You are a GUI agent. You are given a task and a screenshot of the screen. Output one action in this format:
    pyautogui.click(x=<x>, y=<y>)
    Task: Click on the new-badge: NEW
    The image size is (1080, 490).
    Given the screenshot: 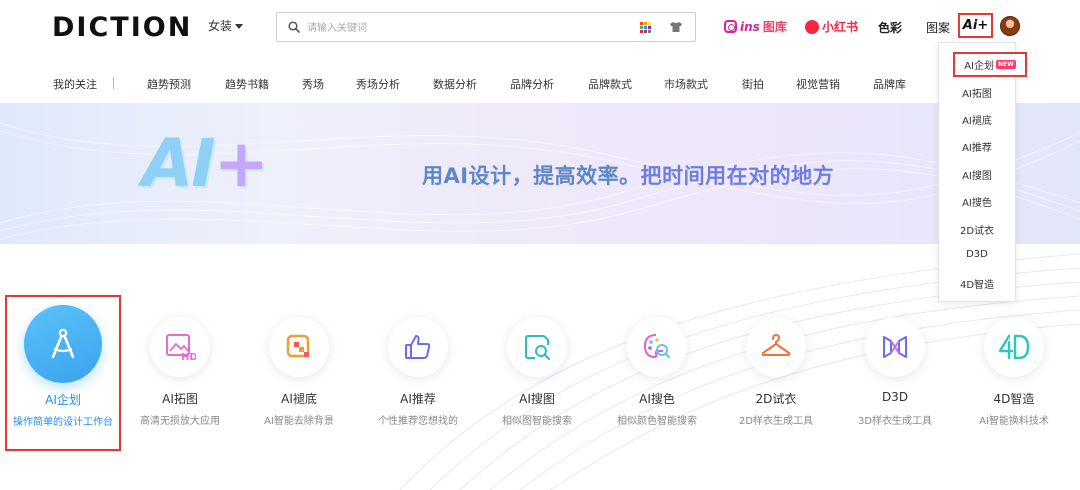 What is the action you would take?
    pyautogui.click(x=1006, y=64)
    